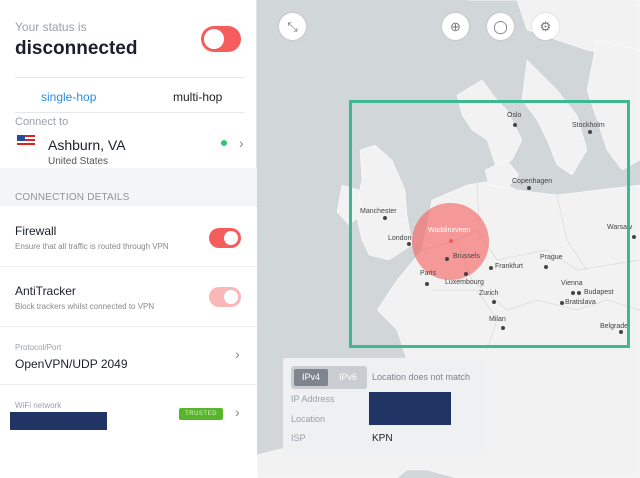  I want to click on wifi-name-redacted, so click(58, 421).